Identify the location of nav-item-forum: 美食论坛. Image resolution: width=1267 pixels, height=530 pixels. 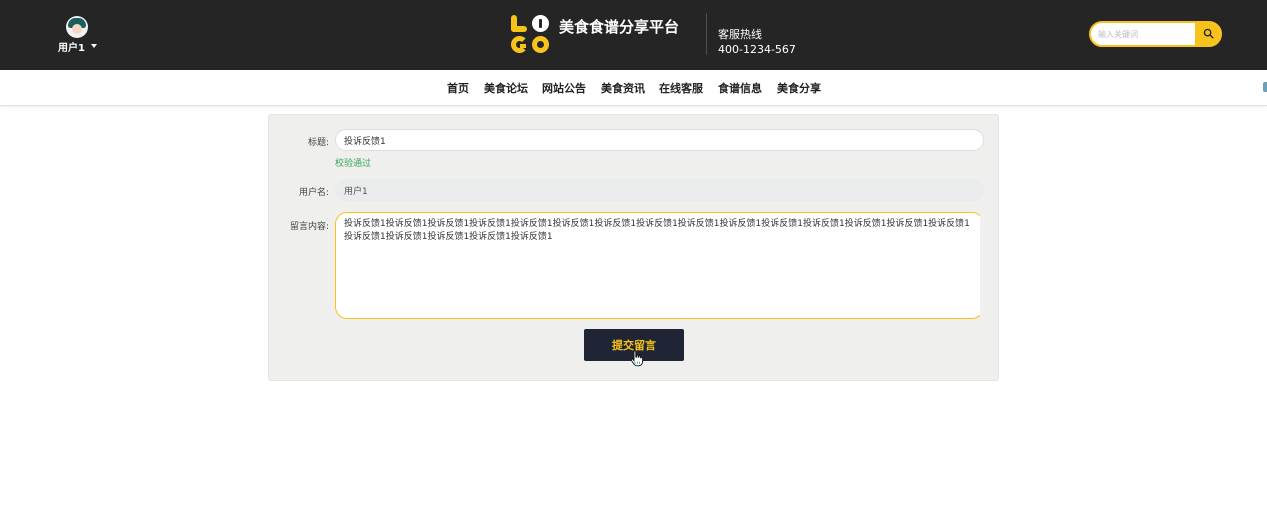
(506, 88).